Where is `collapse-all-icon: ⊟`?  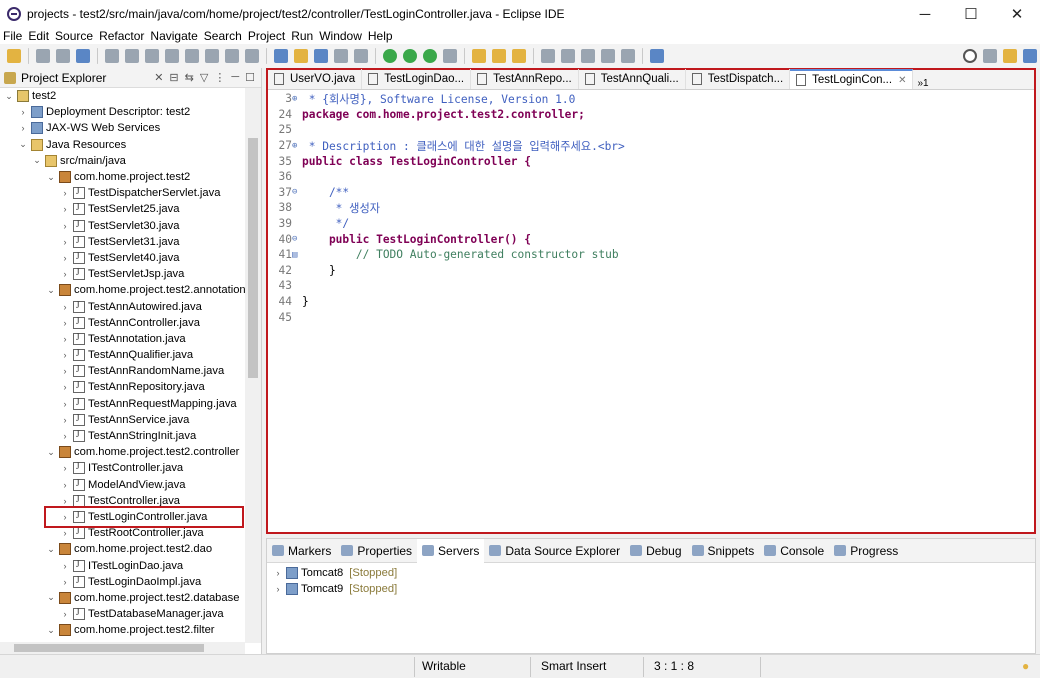 collapse-all-icon: ⊟ is located at coordinates (173, 77).